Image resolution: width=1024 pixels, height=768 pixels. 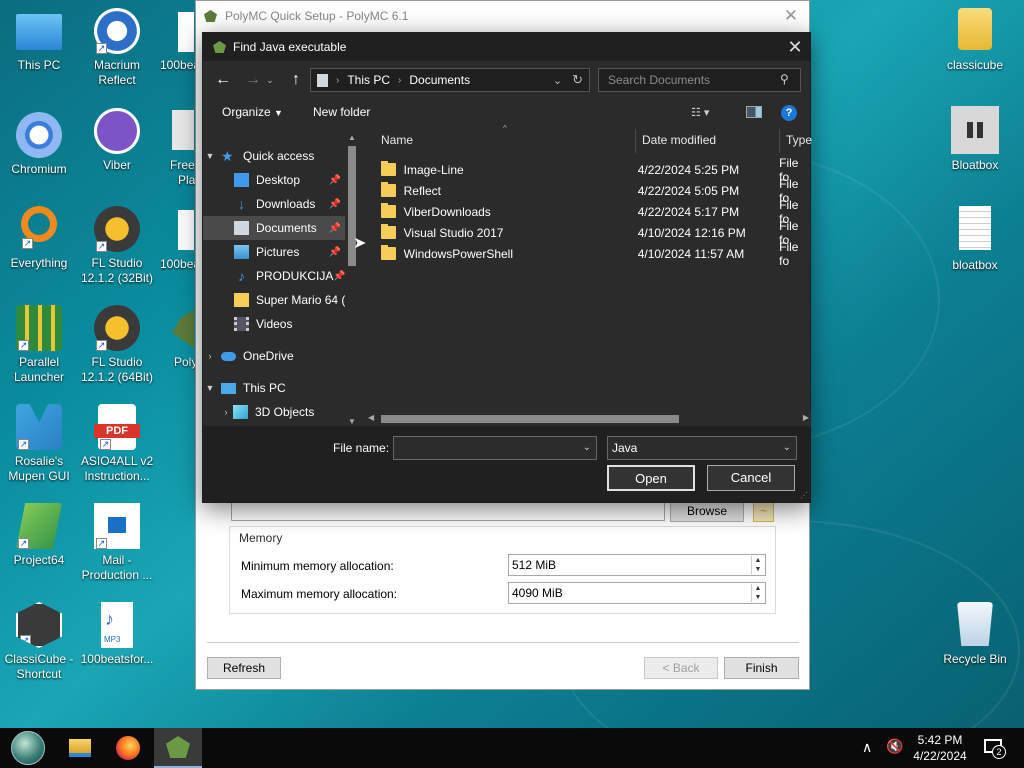 What do you see at coordinates (702, 448) in the screenshot?
I see `file-type-filter: Java ⌄` at bounding box center [702, 448].